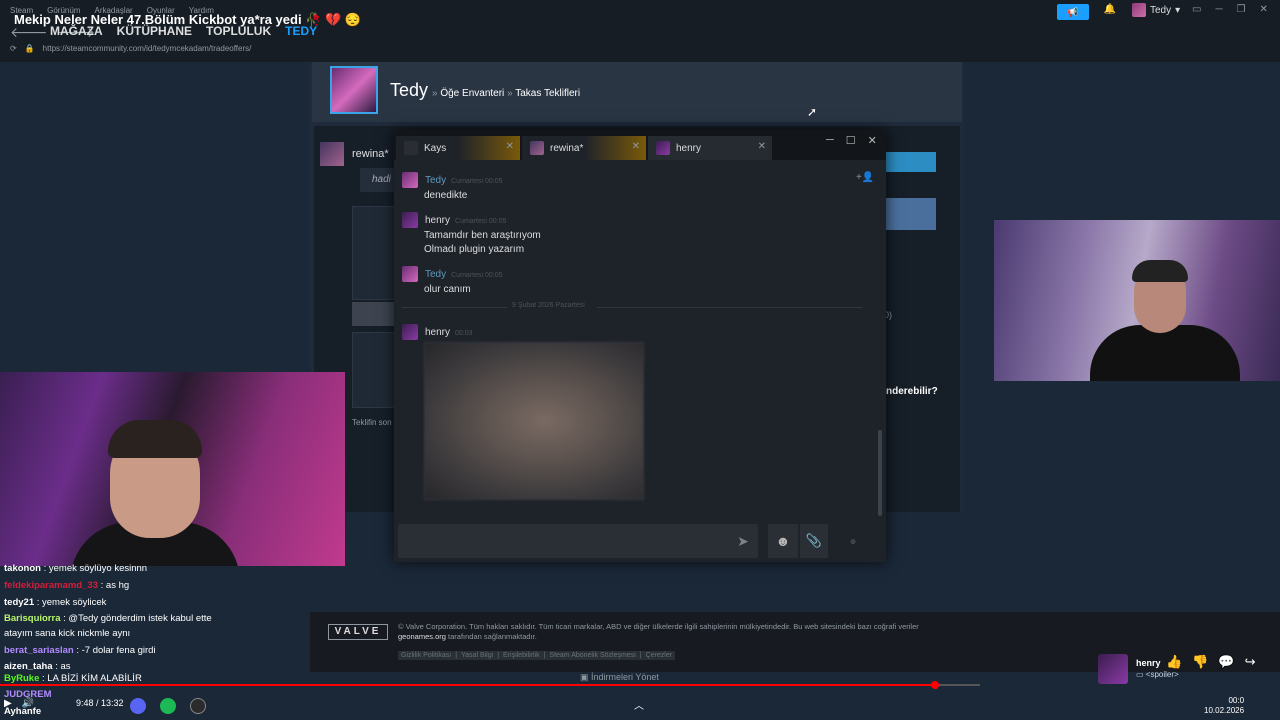 The height and width of the screenshot is (720, 1280). What do you see at coordinates (632, 307) in the screenshot?
I see `date-divider: 9 Şubat 2026 Pazartesi` at bounding box center [632, 307].